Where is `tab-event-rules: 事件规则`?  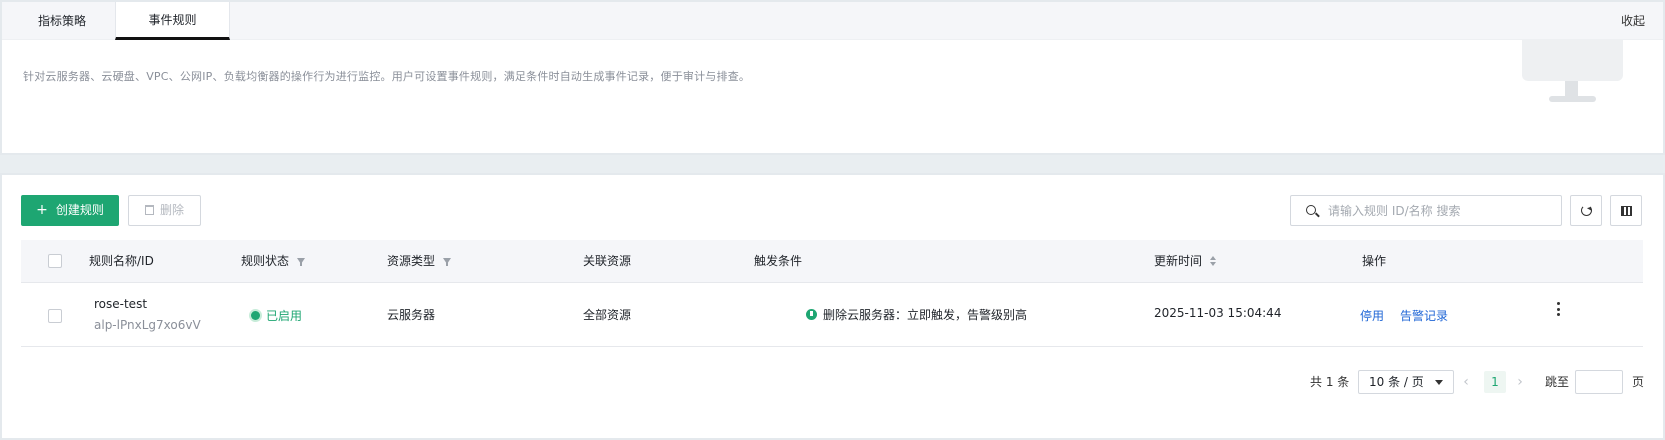
tab-event-rules: 事件规则 is located at coordinates (172, 21).